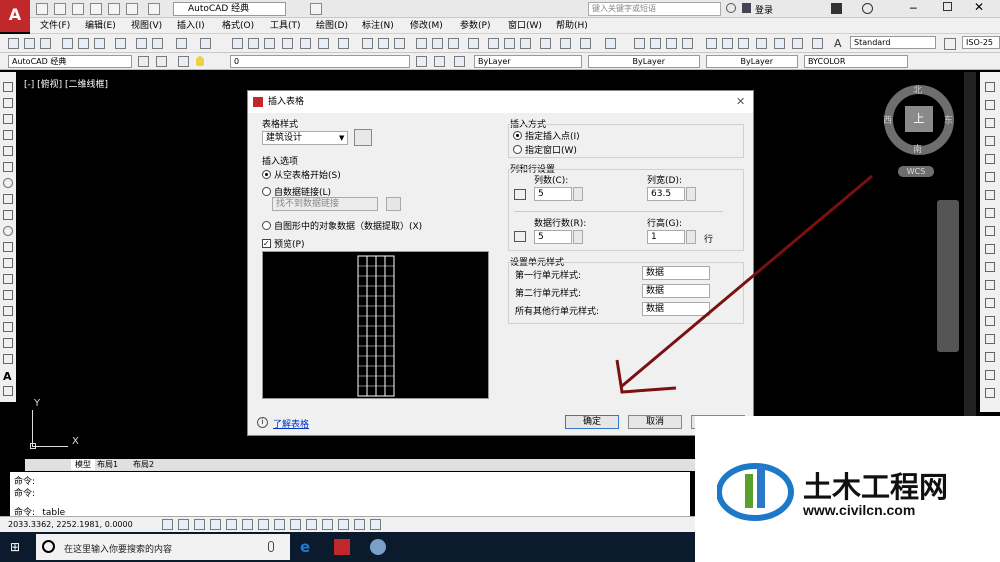 The image size is (1000, 562). What do you see at coordinates (231, 524) in the screenshot?
I see `polar-icon` at bounding box center [231, 524].